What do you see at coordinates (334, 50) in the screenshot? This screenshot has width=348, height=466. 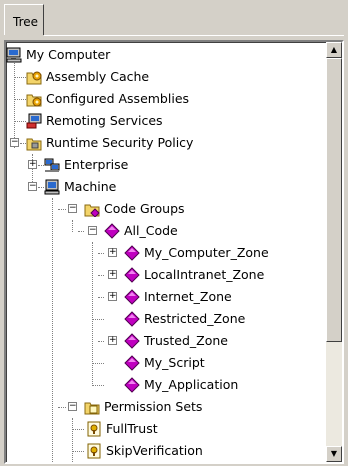 I see `scroll-up-button: ▲` at bounding box center [334, 50].